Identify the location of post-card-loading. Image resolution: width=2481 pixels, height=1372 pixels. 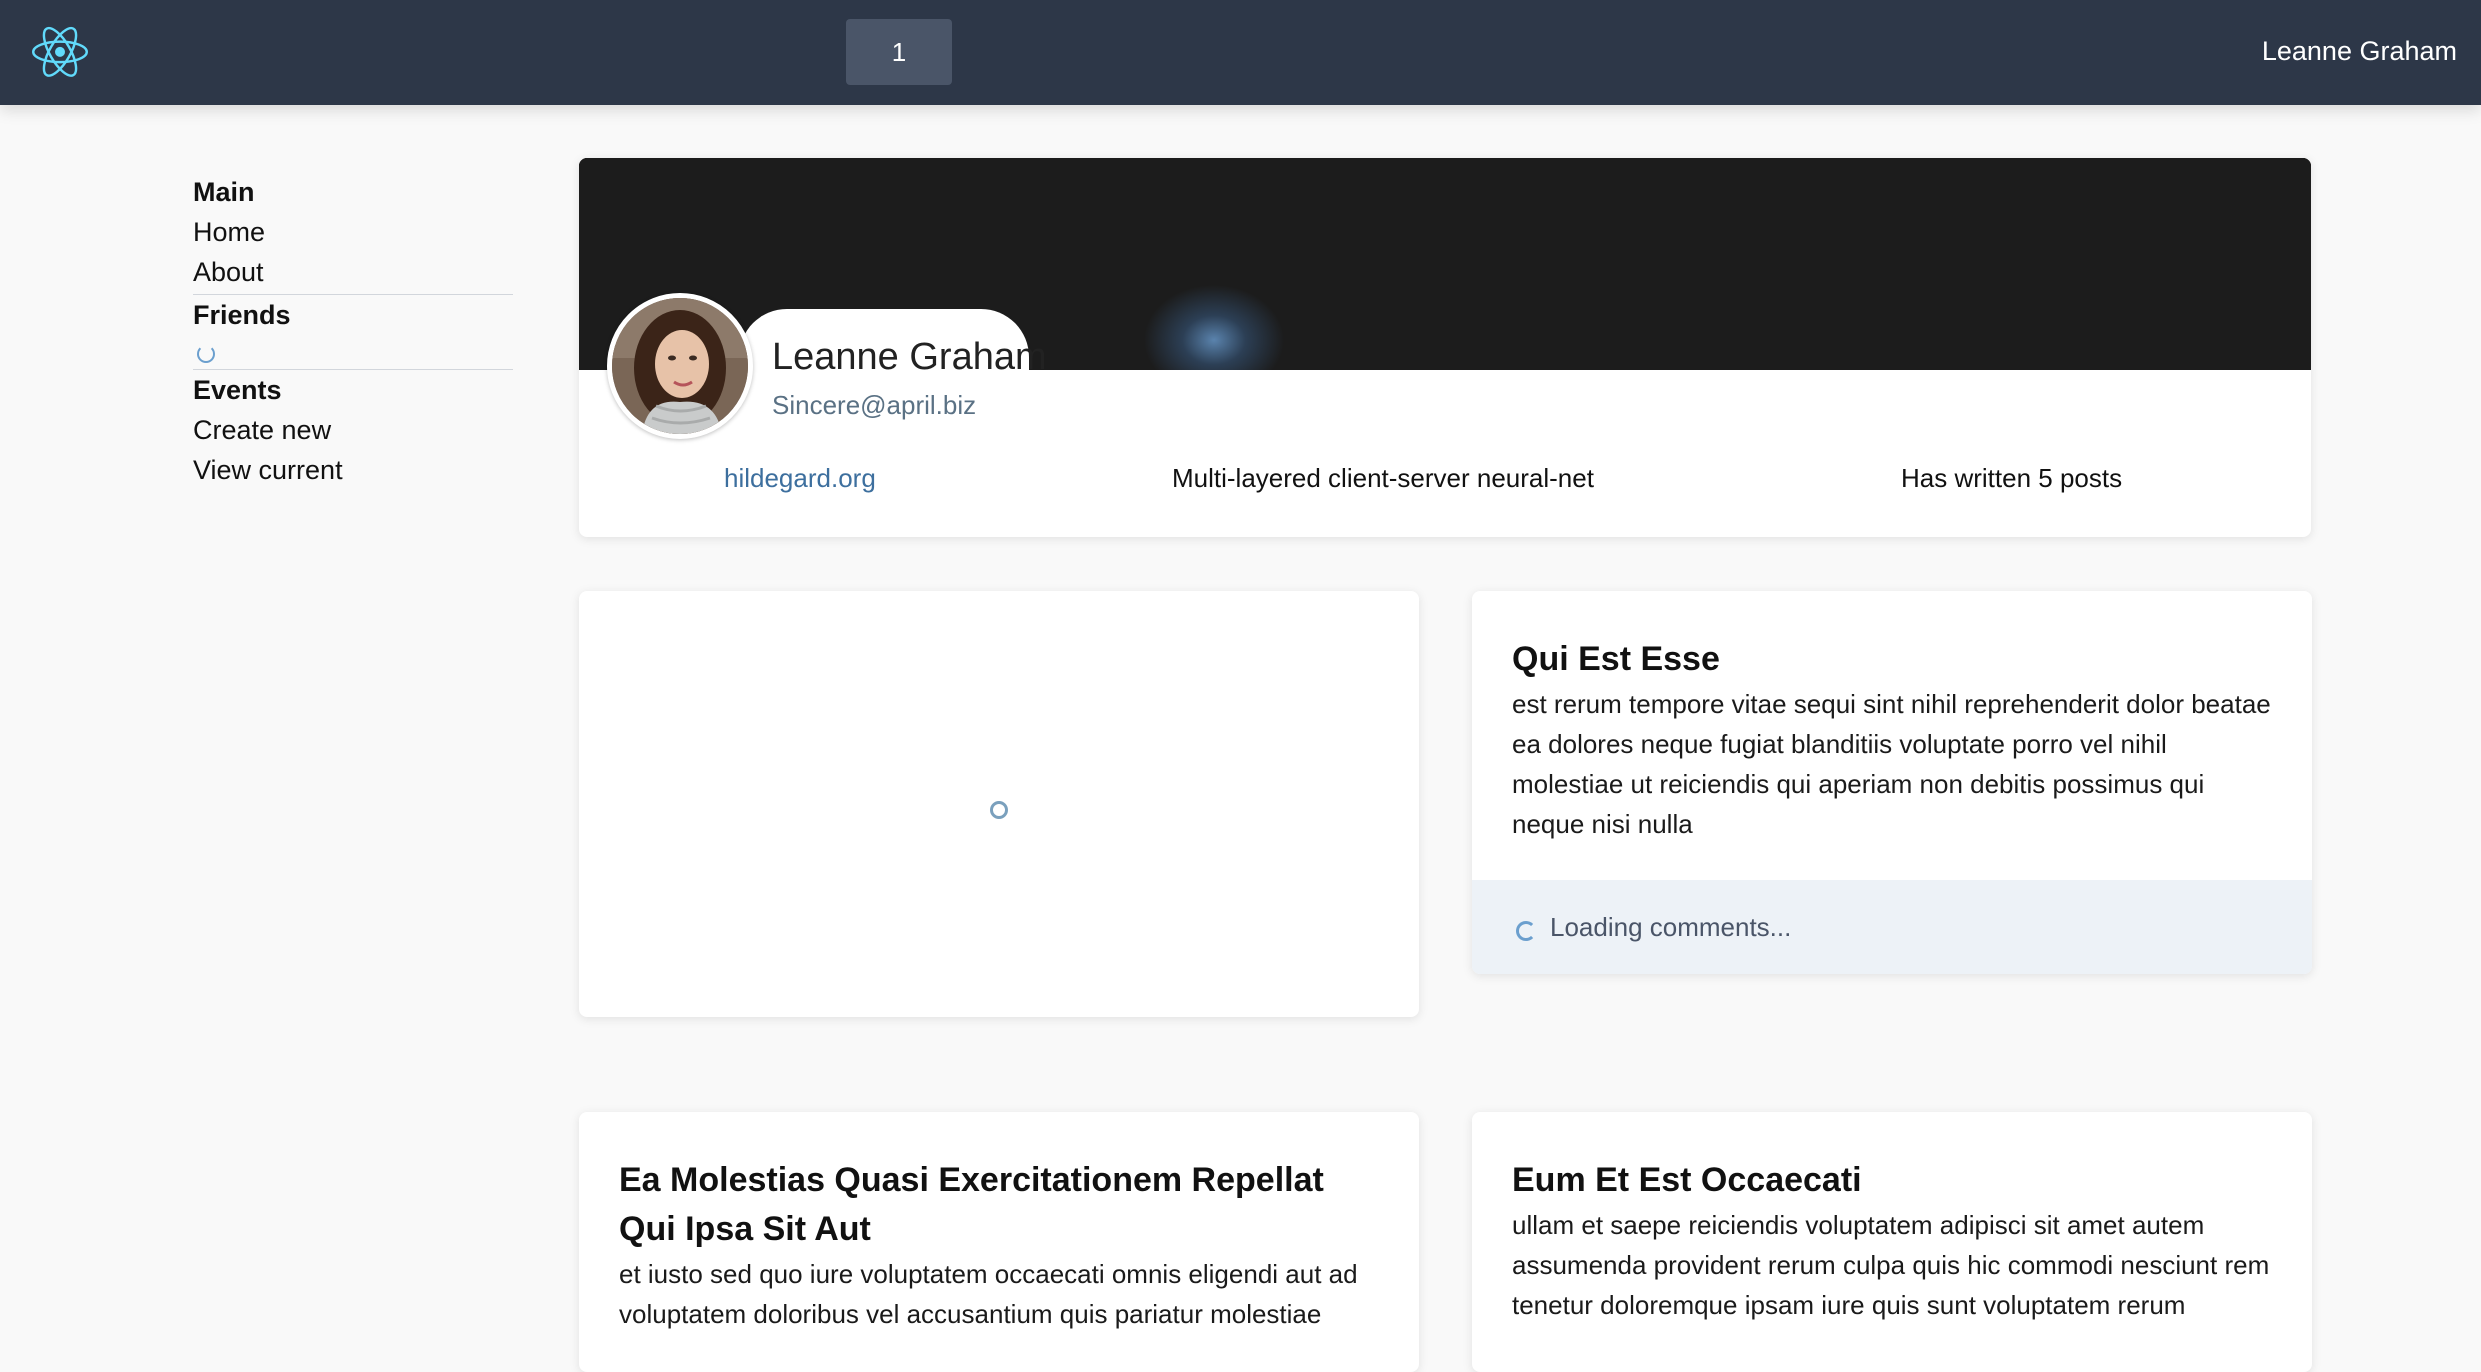
(999, 804).